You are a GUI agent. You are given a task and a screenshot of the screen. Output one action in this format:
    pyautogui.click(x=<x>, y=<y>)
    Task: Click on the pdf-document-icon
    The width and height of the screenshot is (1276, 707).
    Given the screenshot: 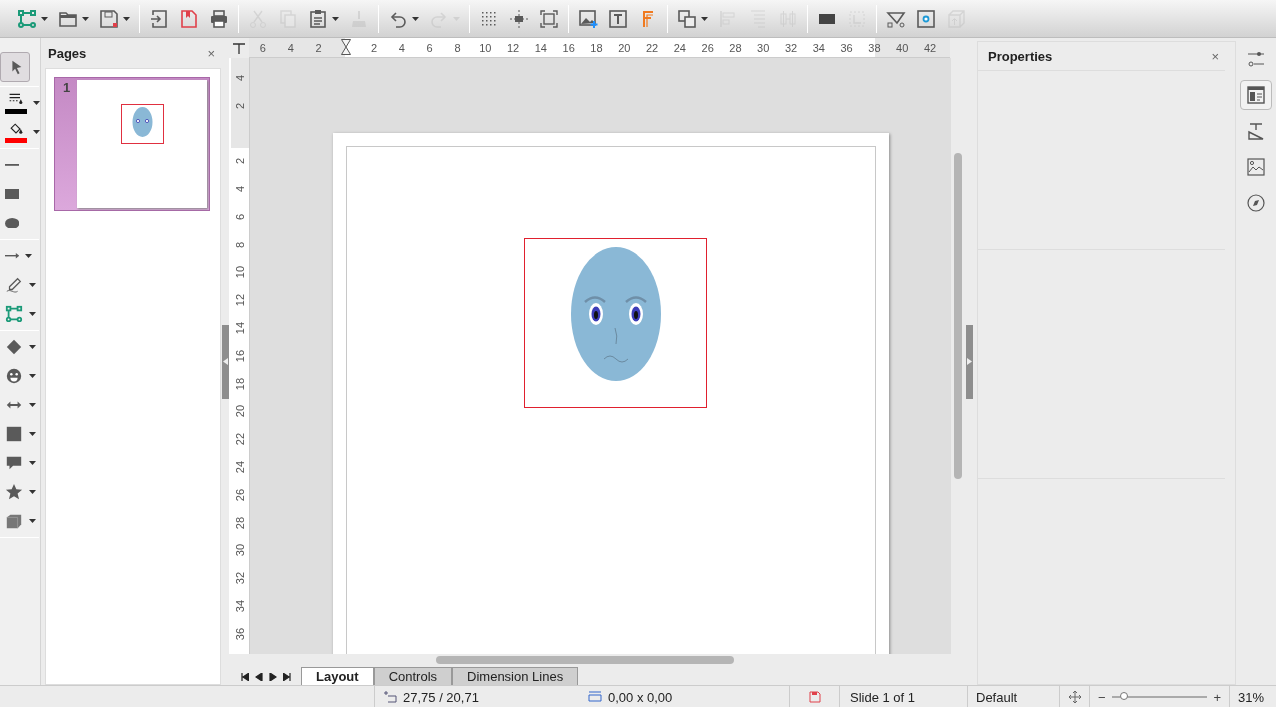 What is the action you would take?
    pyautogui.click(x=189, y=18)
    